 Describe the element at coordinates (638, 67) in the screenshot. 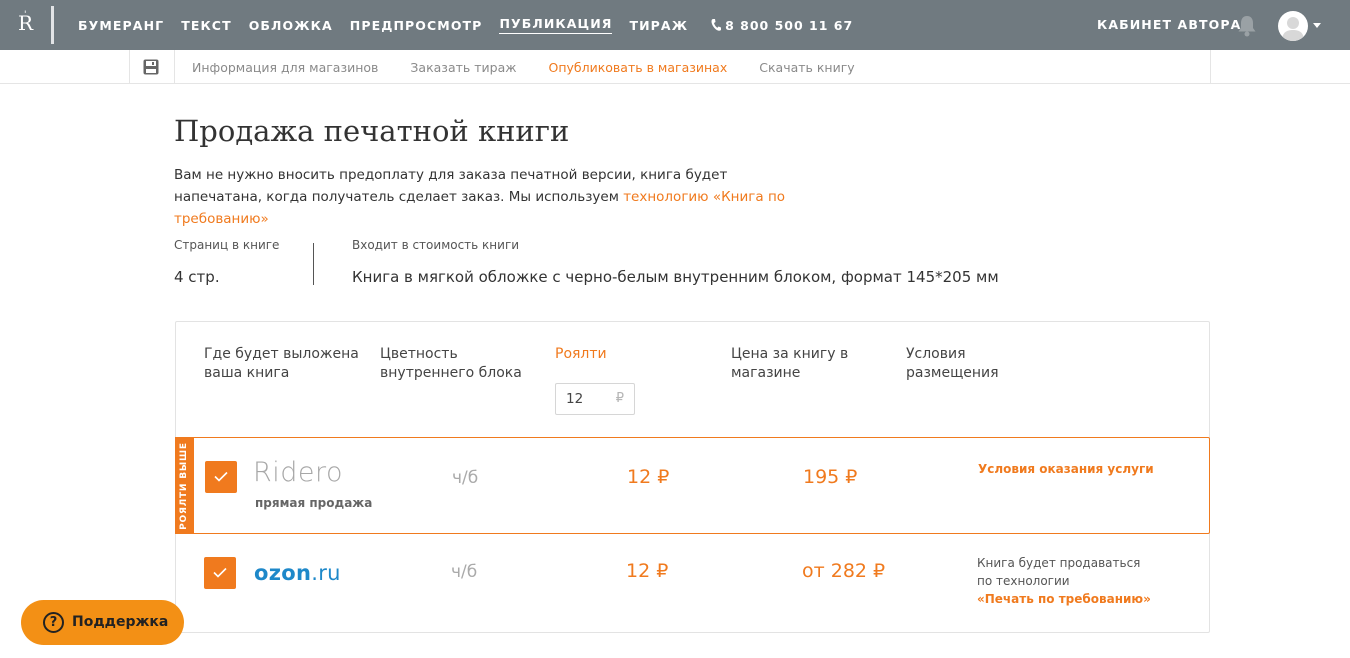

I see `subnav-publish-in-stores: Опубликовать в магазинах` at that location.